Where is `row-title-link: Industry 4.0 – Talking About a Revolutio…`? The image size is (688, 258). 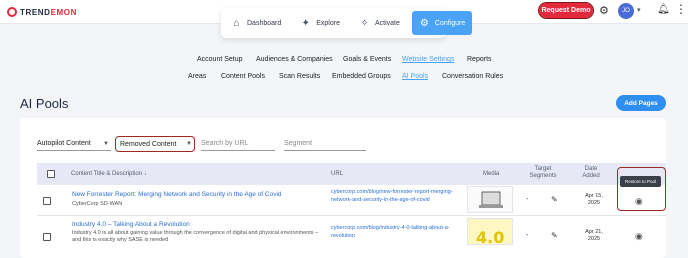 row-title-link: Industry 4.0 – Talking About a Revolutio… is located at coordinates (131, 224).